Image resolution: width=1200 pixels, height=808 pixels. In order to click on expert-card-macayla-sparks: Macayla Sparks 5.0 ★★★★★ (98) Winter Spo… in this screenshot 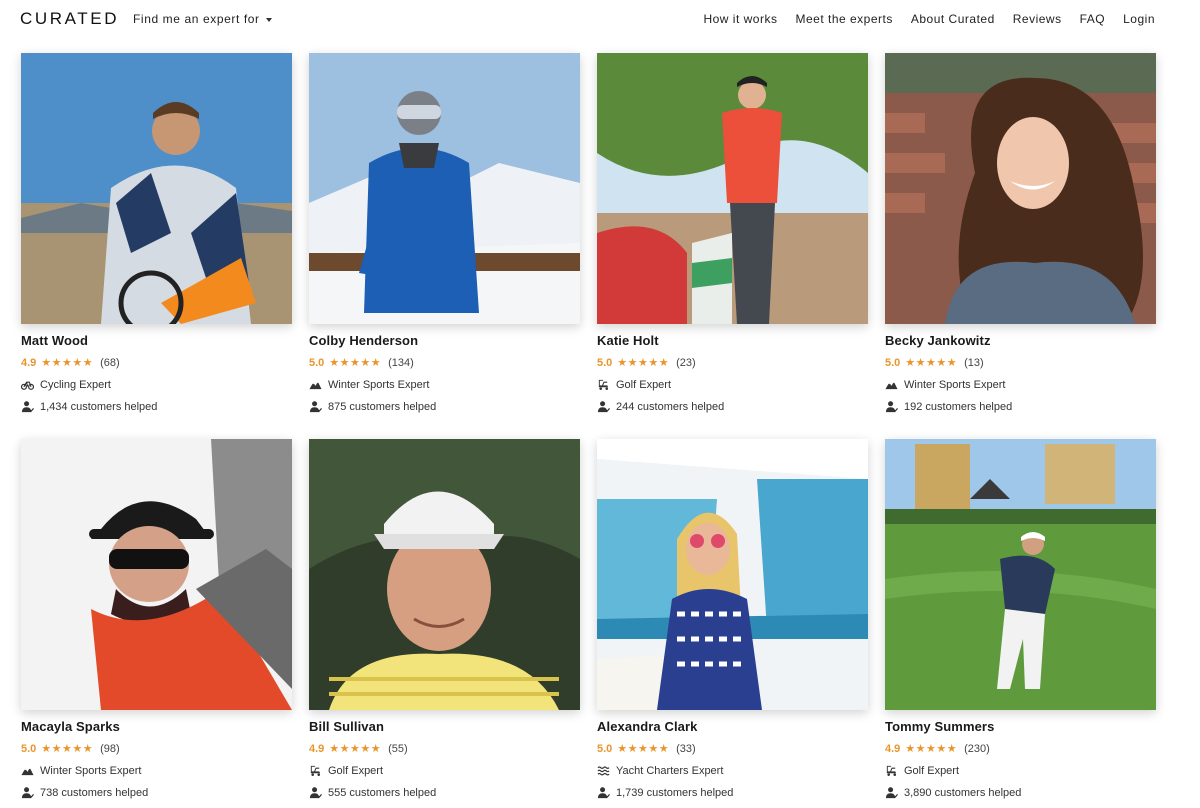, I will do `click(156, 619)`.